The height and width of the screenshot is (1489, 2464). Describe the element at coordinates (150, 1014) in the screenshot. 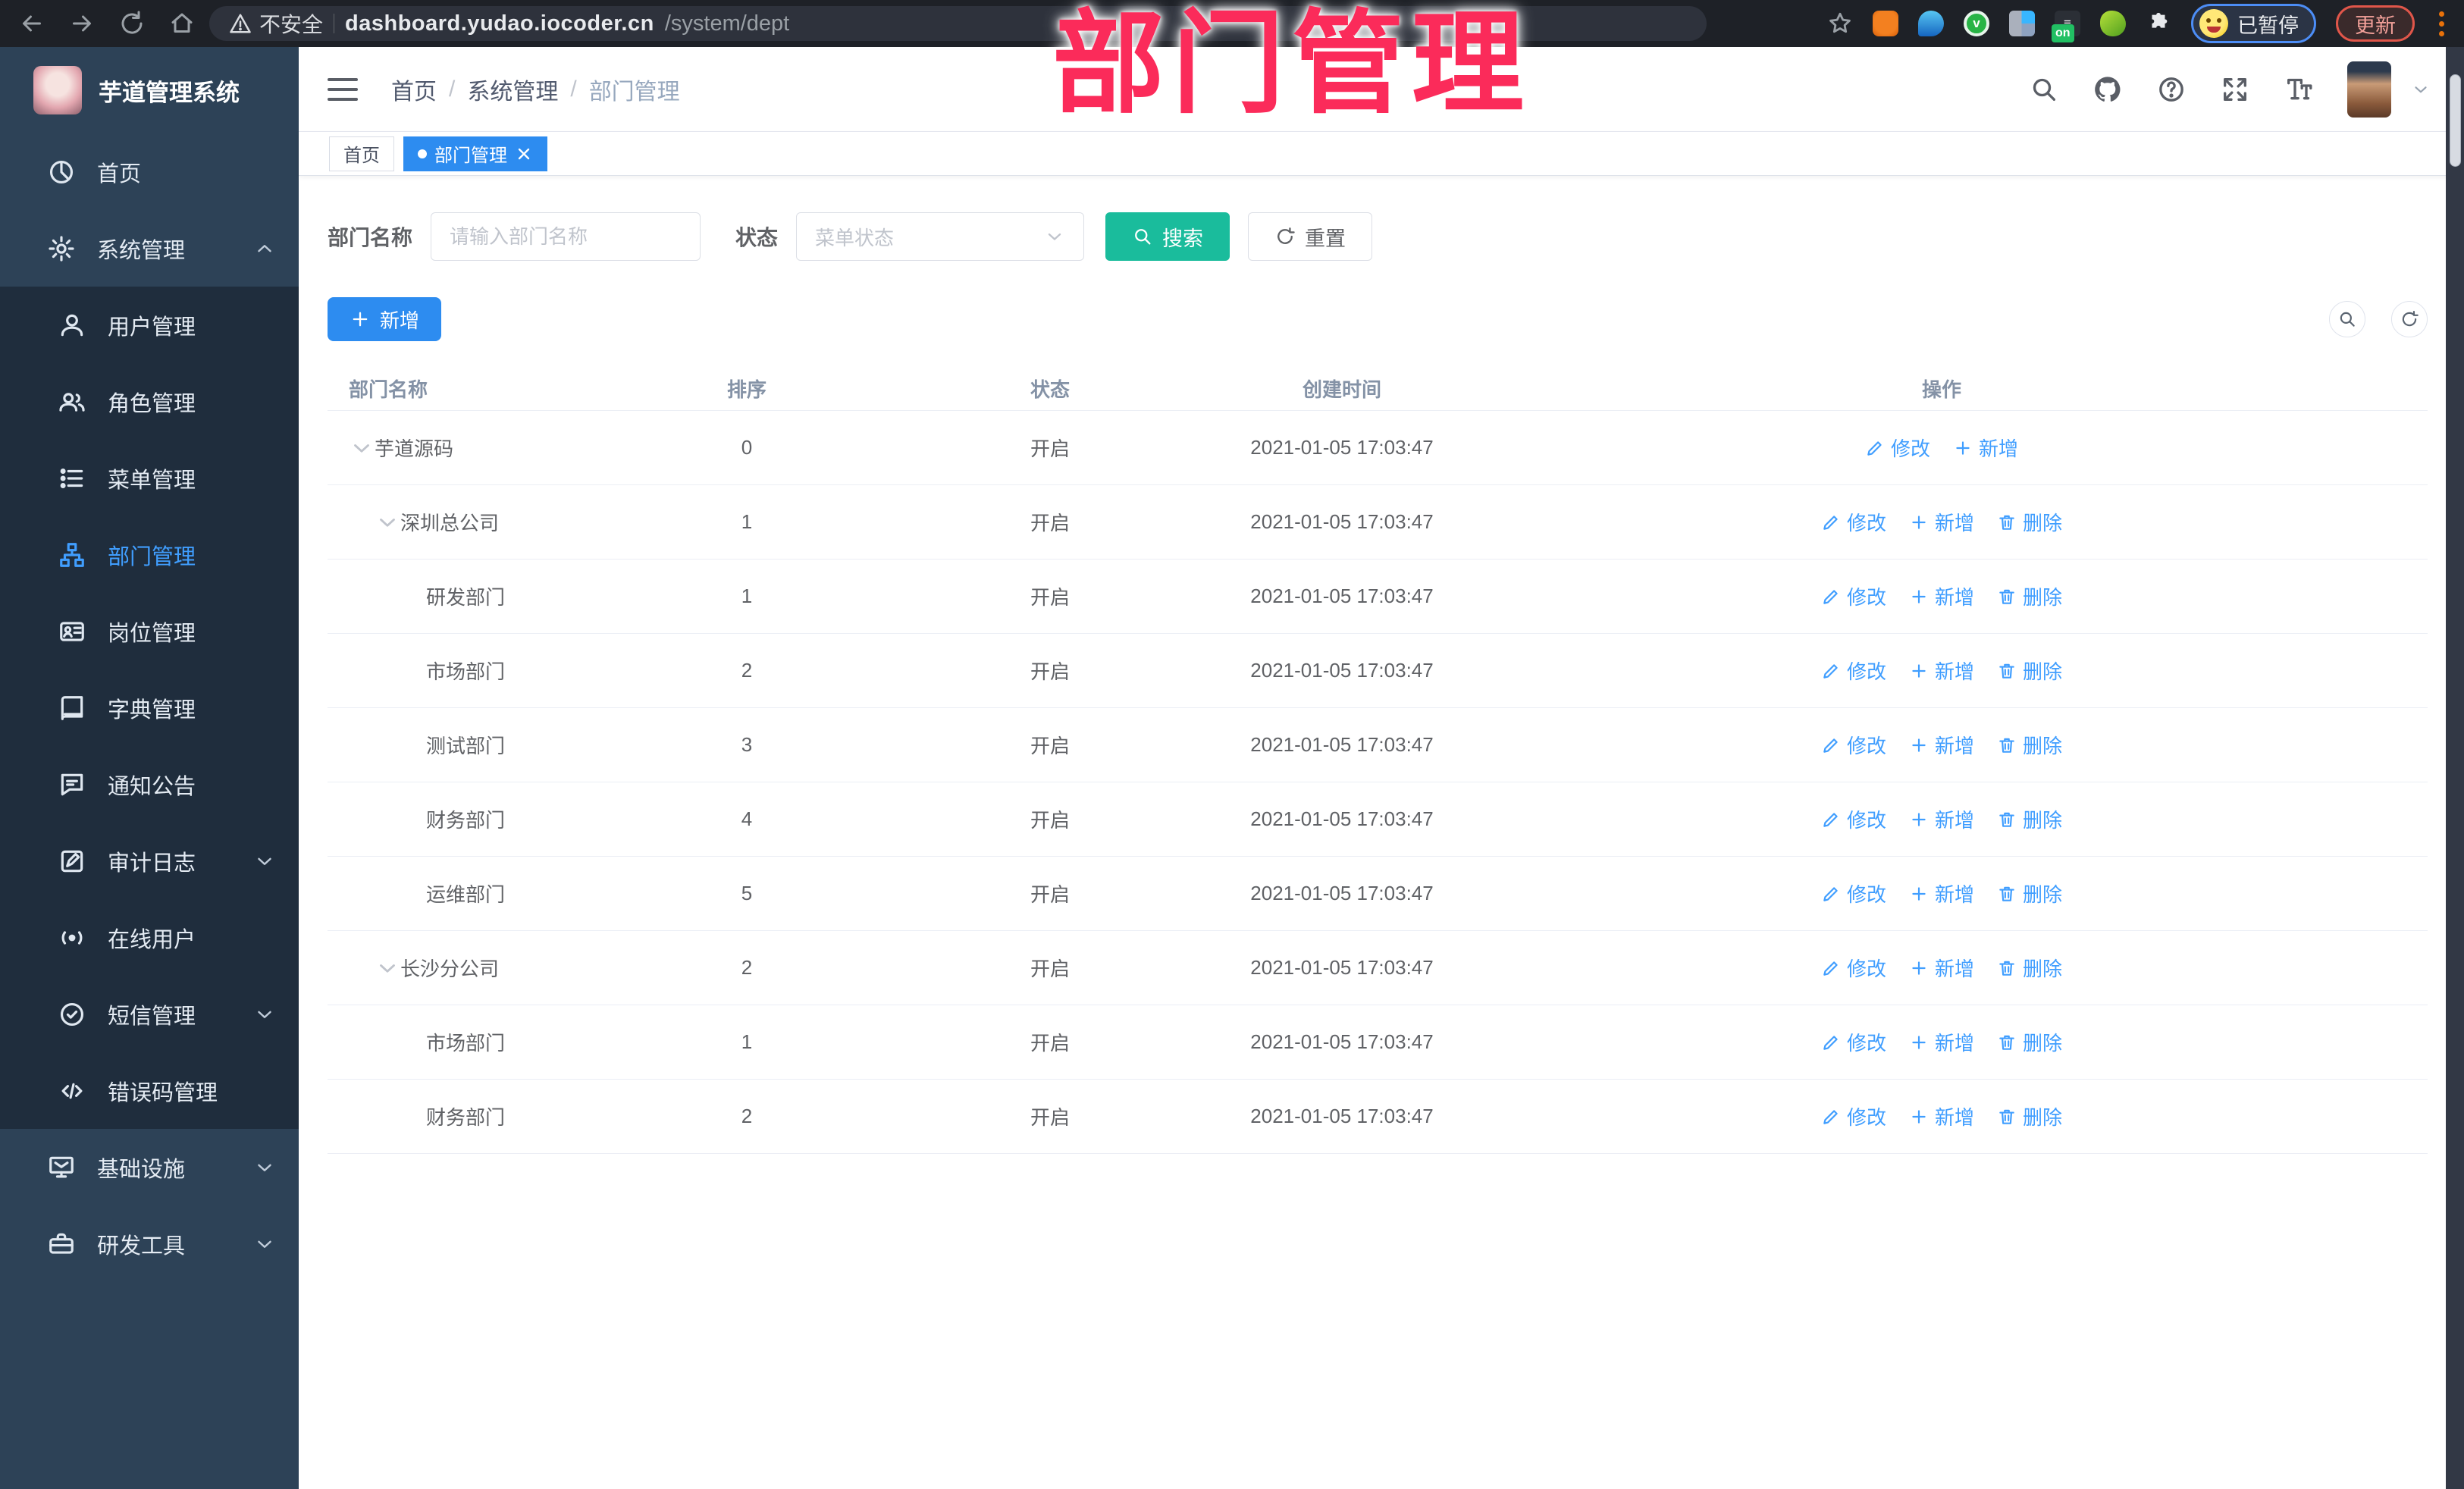

I see `sidebar-item-sms: 短信管理` at that location.